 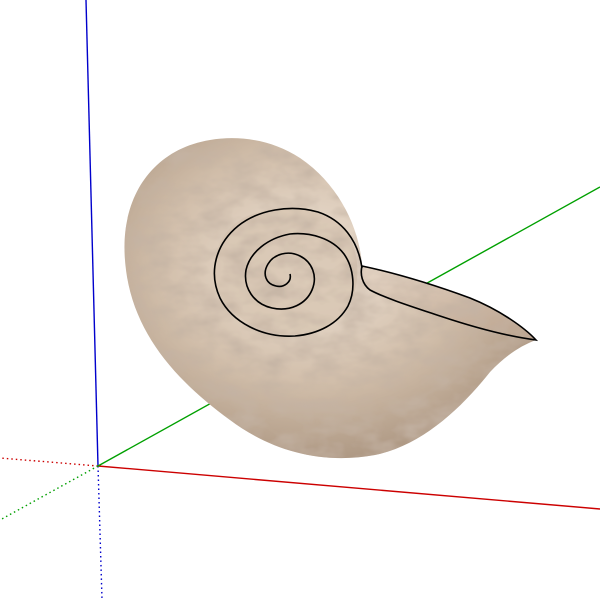 What do you see at coordinates (100, 532) in the screenshot?
I see `z-axis-negative` at bounding box center [100, 532].